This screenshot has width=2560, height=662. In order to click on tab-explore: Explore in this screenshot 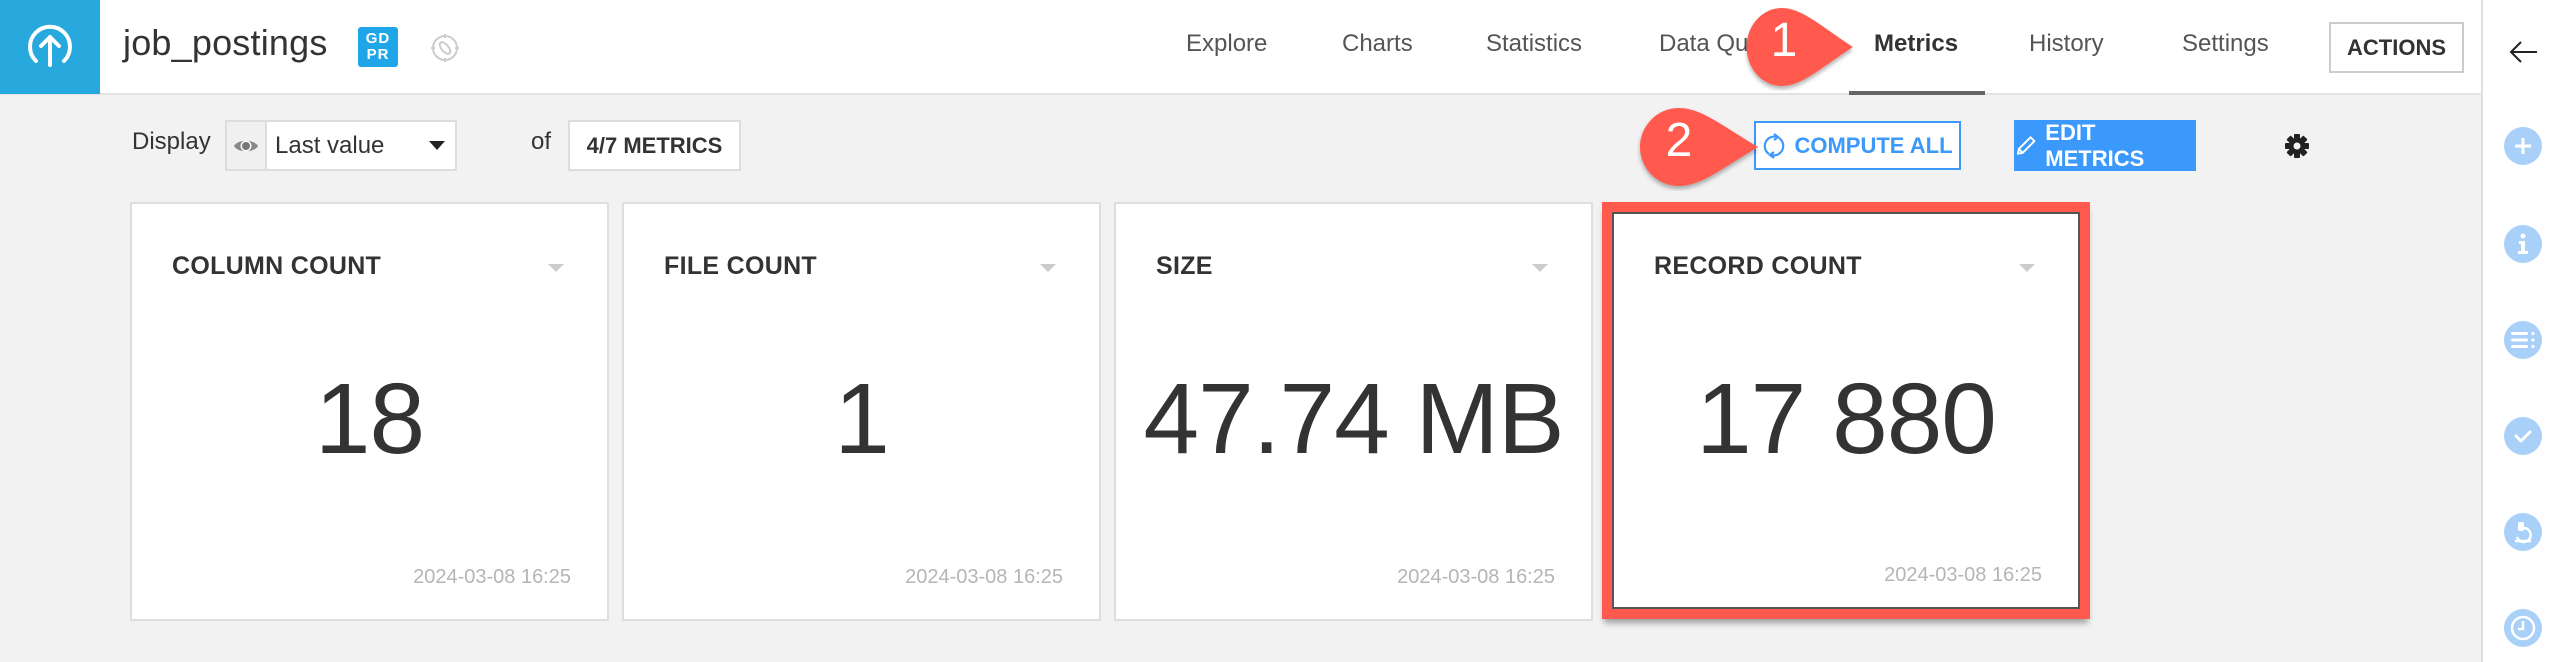, I will do `click(1226, 44)`.